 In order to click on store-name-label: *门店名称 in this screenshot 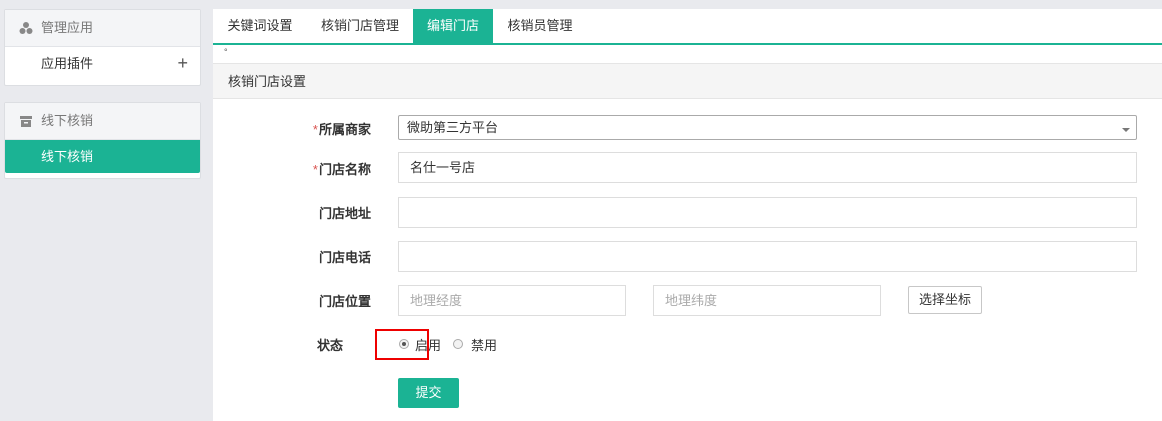, I will do `click(341, 169)`.